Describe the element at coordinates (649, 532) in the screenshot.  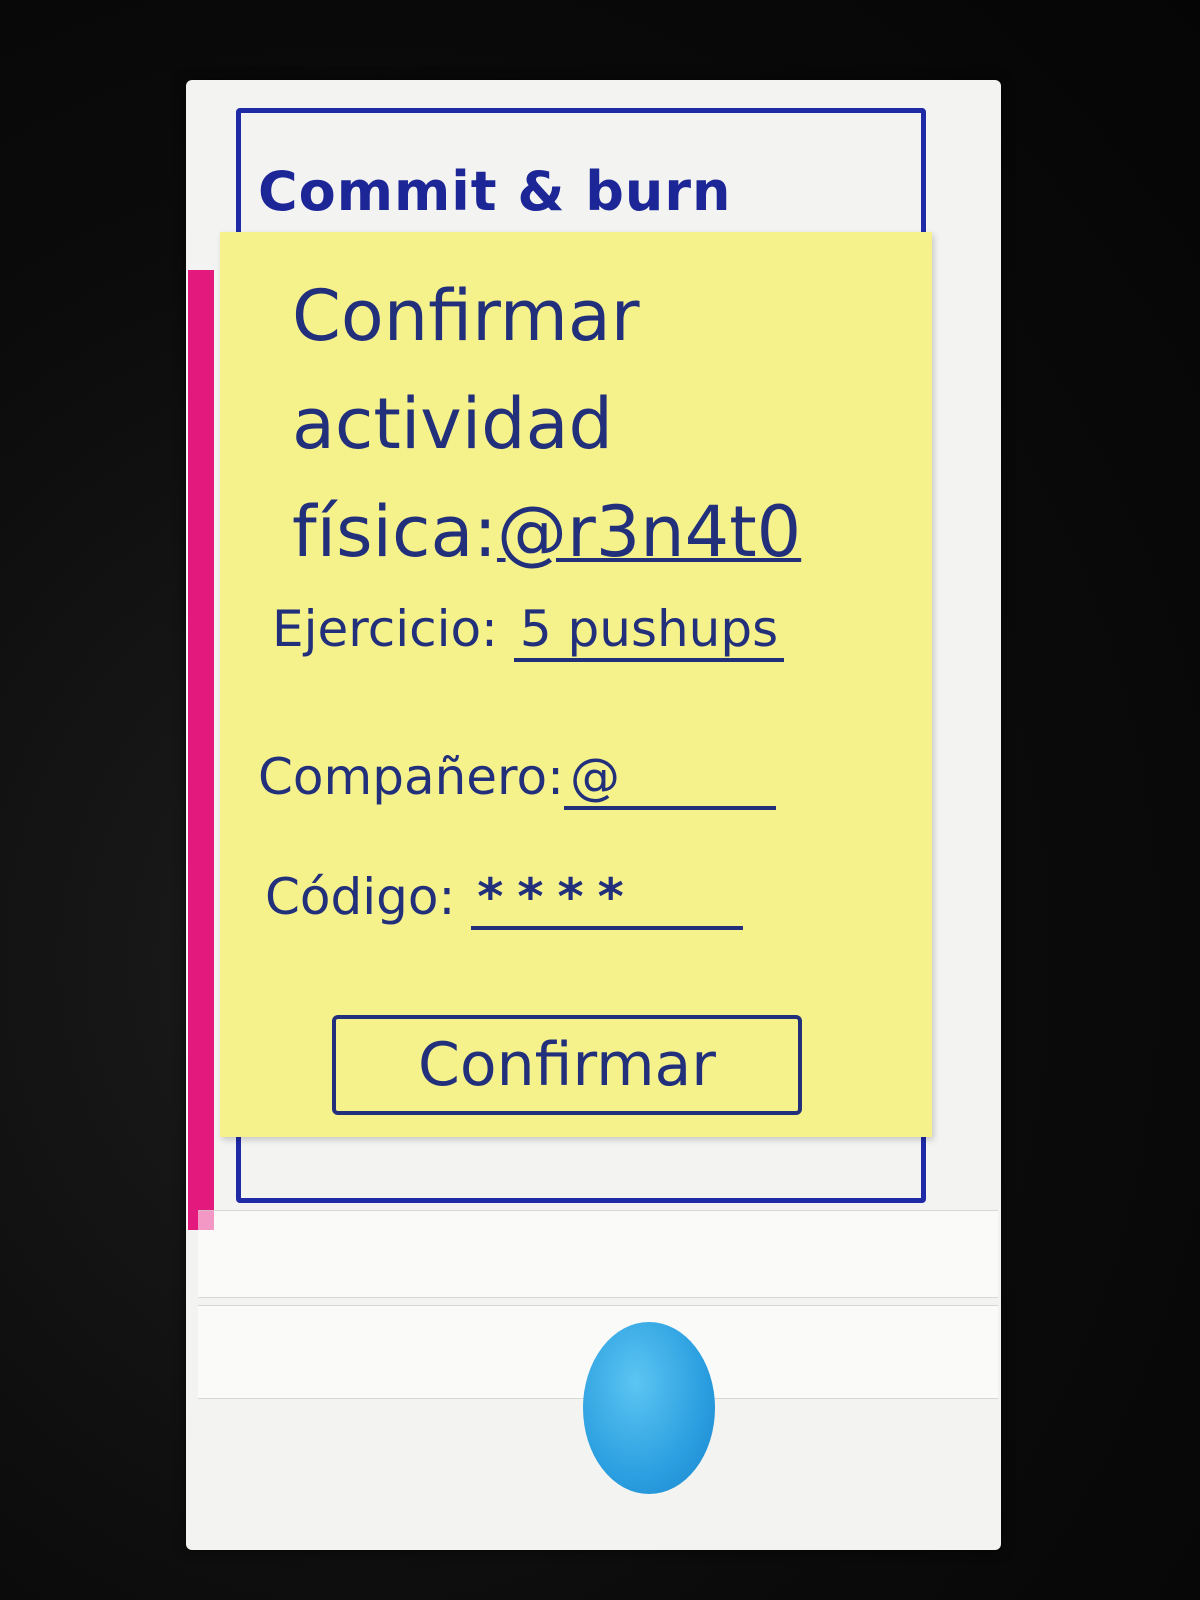
I see `username-link: @r3n4t0` at that location.